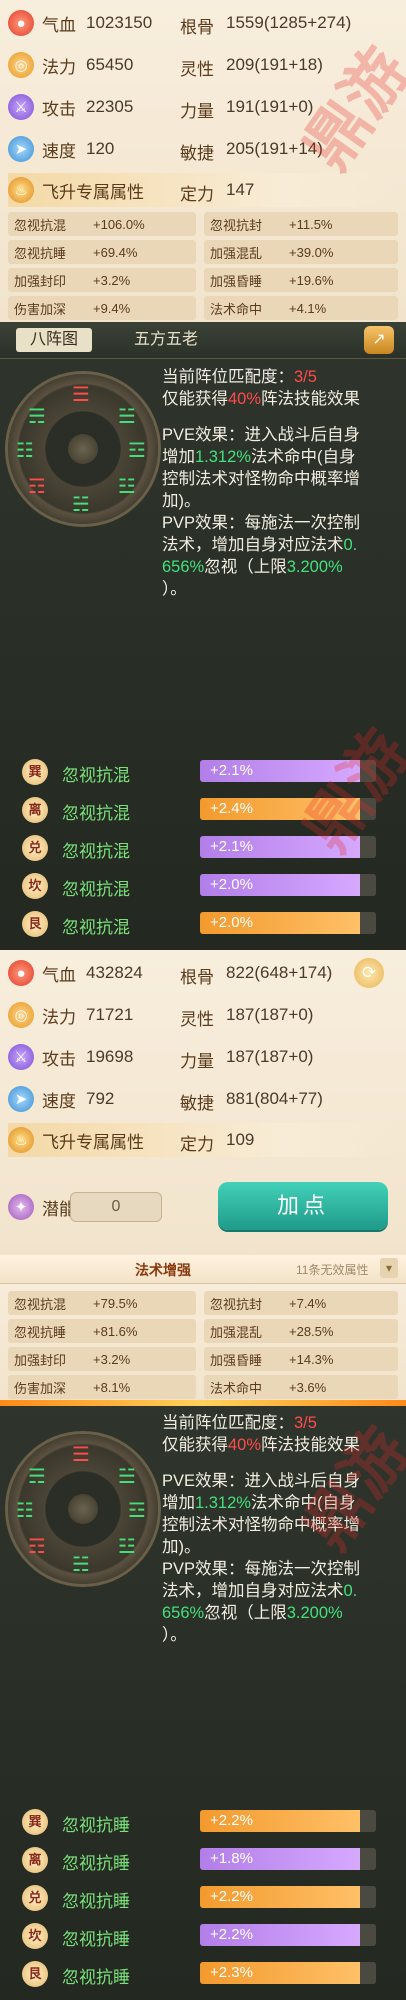 The image size is (406, 2000). I want to click on bonus-row: 艮 忽视抗混 +2.0%, so click(203, 924).